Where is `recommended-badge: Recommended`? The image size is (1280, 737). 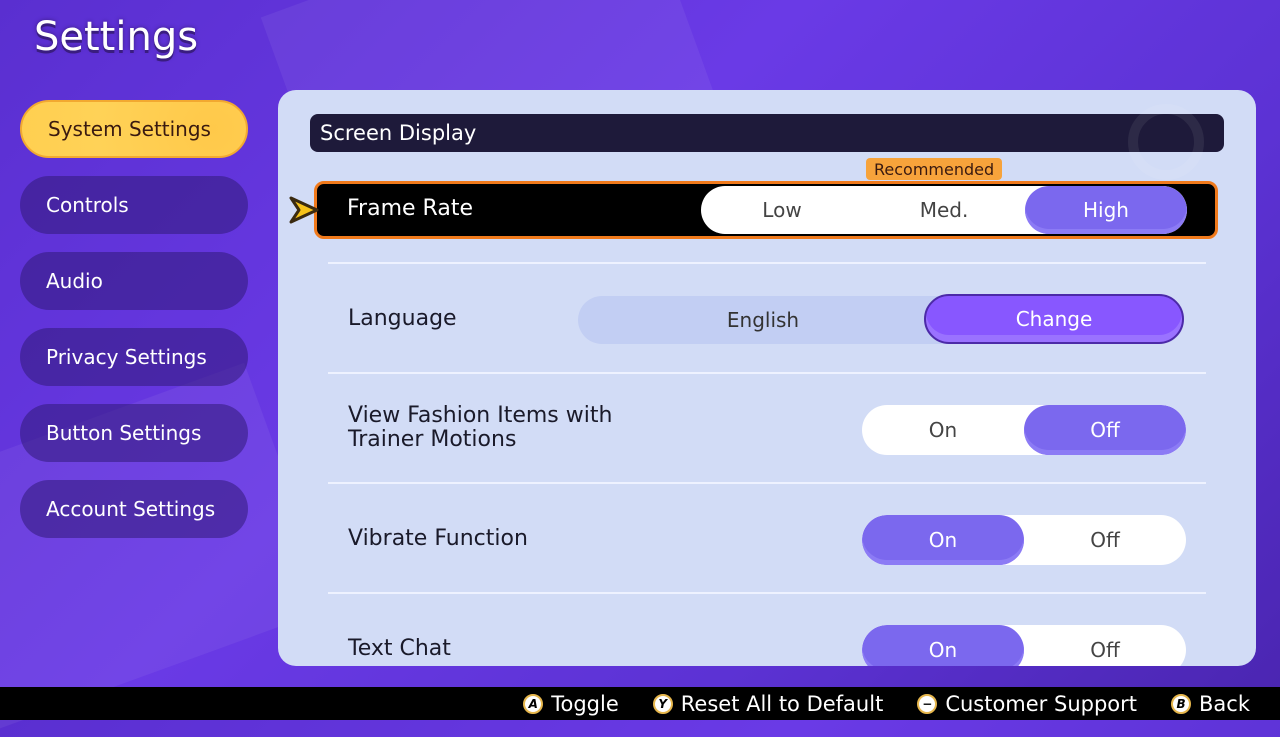
recommended-badge: Recommended is located at coordinates (934, 169).